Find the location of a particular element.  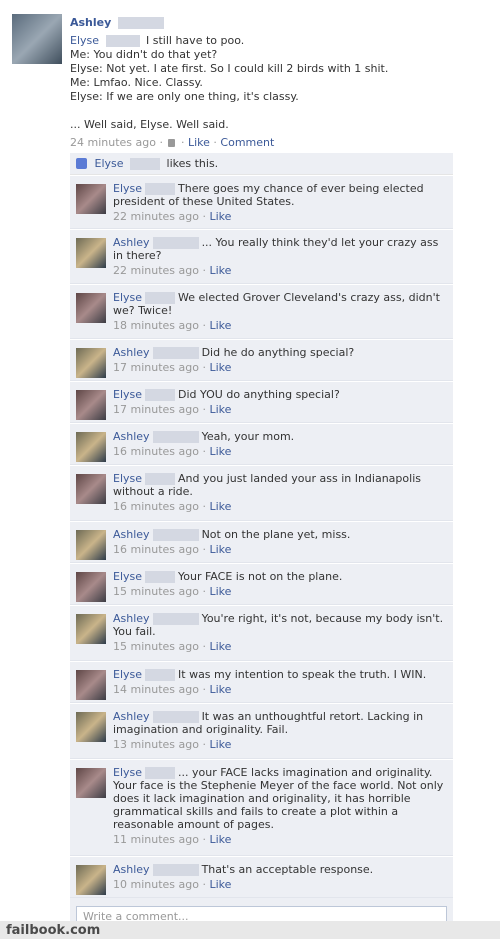

post-line is located at coordinates (275, 111).